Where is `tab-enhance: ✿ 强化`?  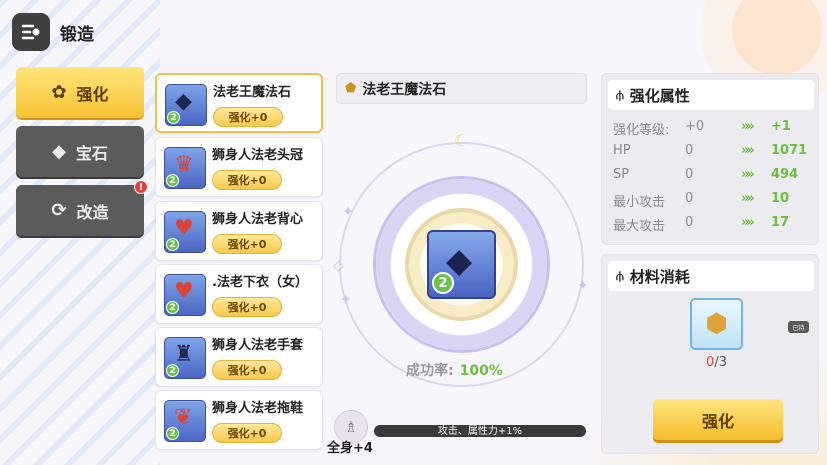
tab-enhance: ✿ 强化 is located at coordinates (80, 92).